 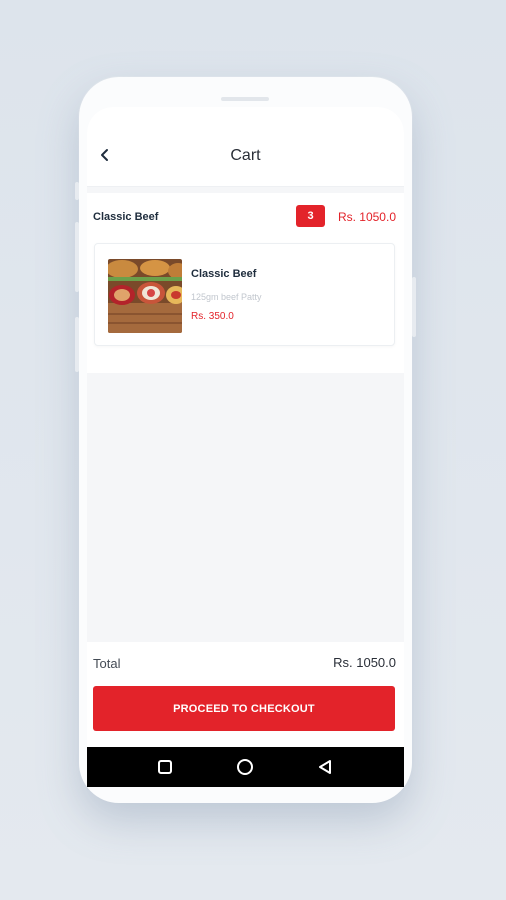 What do you see at coordinates (107, 663) in the screenshot?
I see `total-label: Total` at bounding box center [107, 663].